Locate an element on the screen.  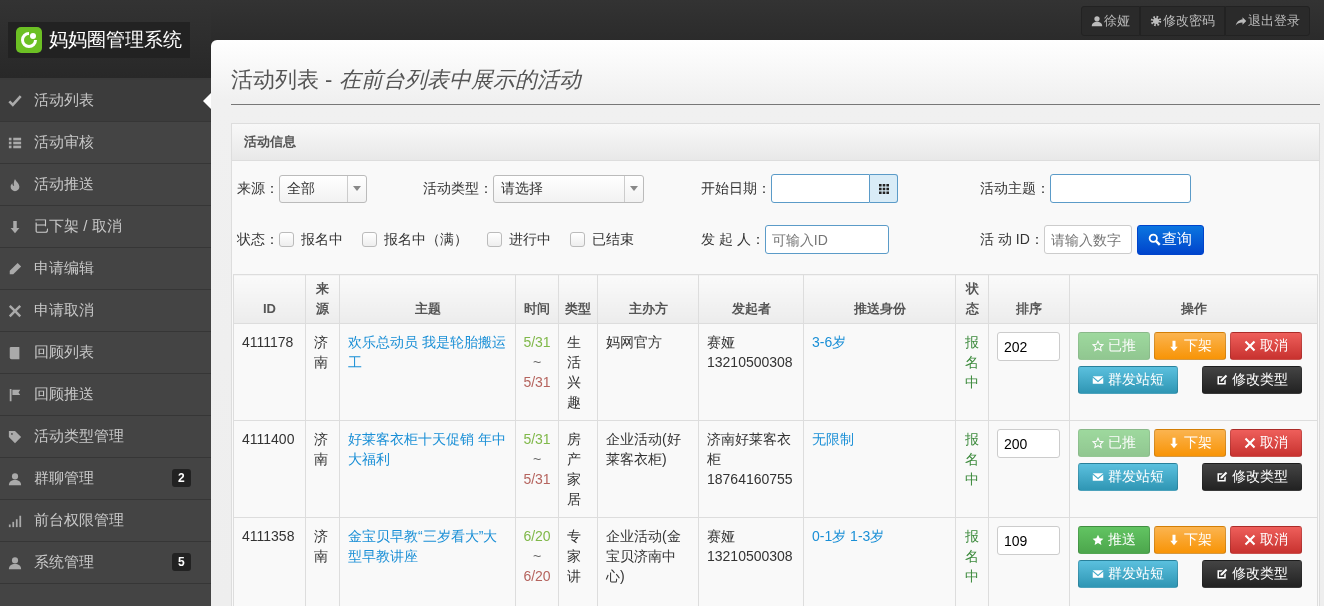
column-header: 来源 is located at coordinates (322, 299).